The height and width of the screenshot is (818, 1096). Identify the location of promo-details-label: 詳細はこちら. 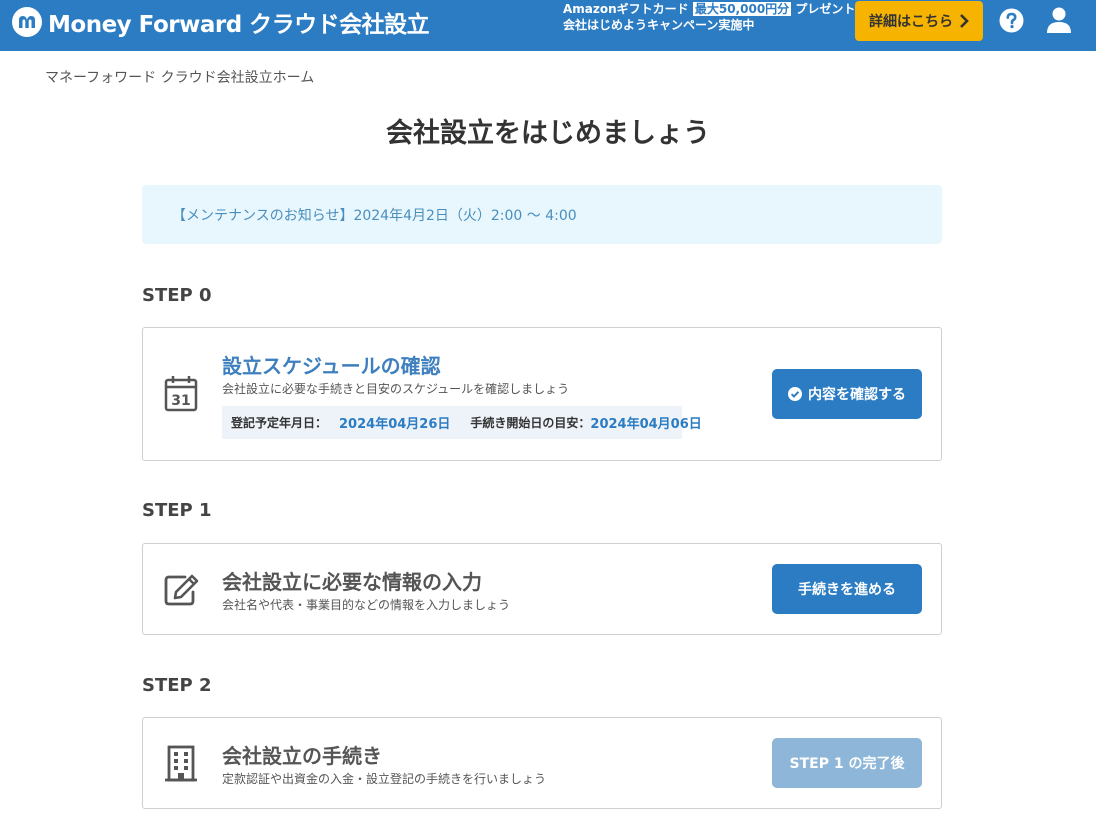
(911, 22).